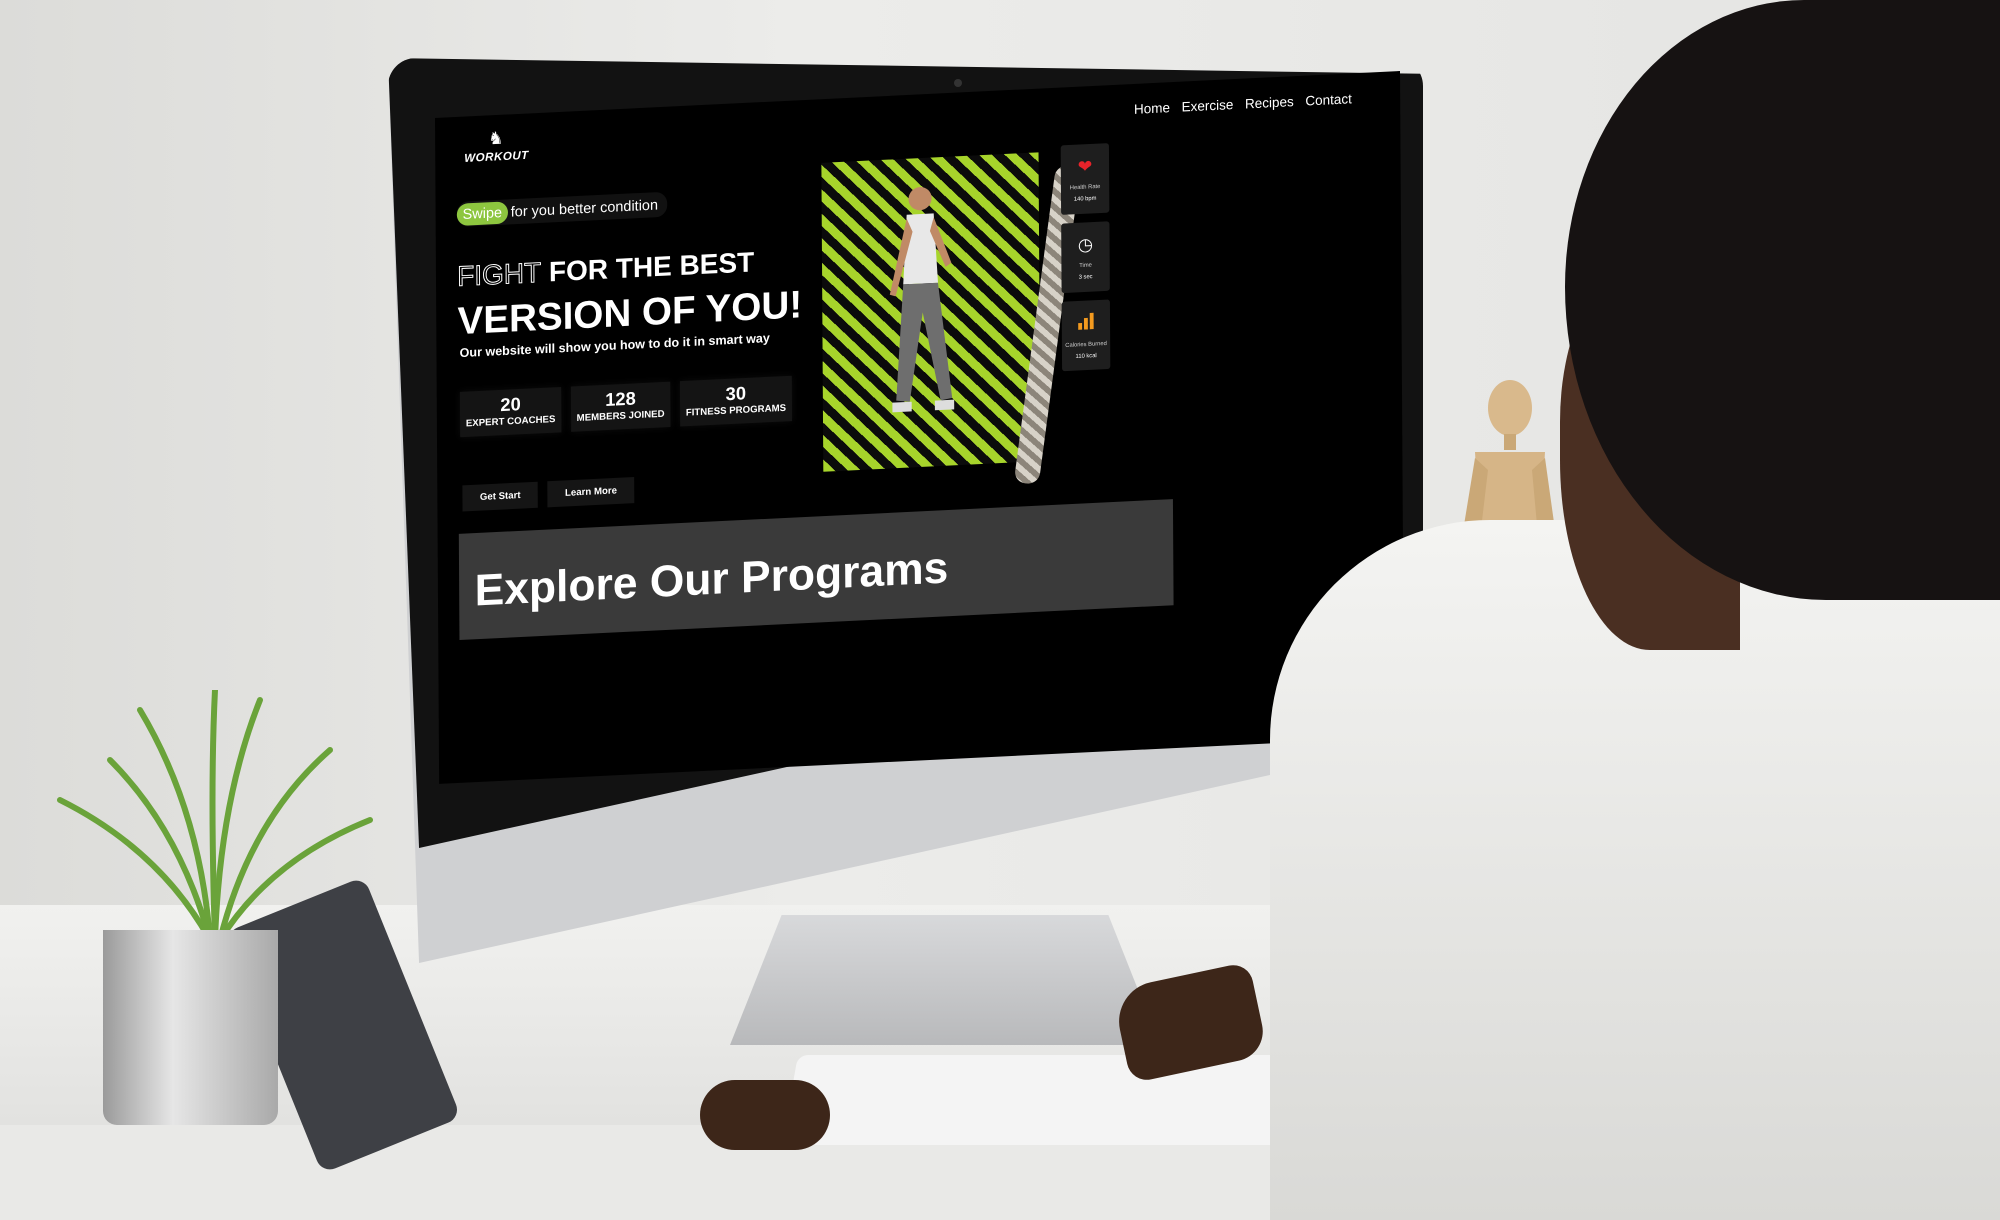 Image resolution: width=2000 pixels, height=1220 pixels. What do you see at coordinates (496, 138) in the screenshot?
I see `logo-icon: ♞` at bounding box center [496, 138].